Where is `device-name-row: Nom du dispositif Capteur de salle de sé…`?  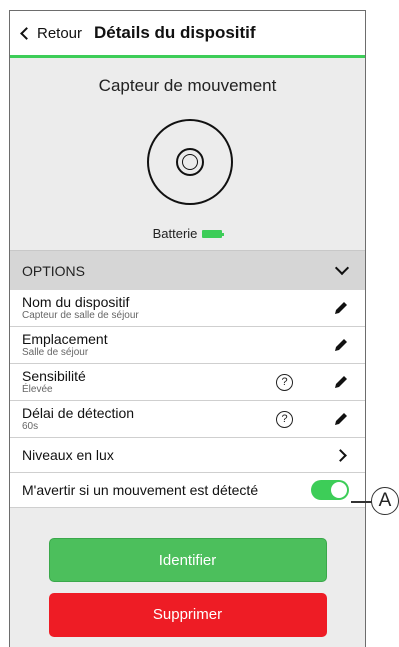
device-name-row: Nom du dispositif Capteur de salle de sé… is located at coordinates (187, 308).